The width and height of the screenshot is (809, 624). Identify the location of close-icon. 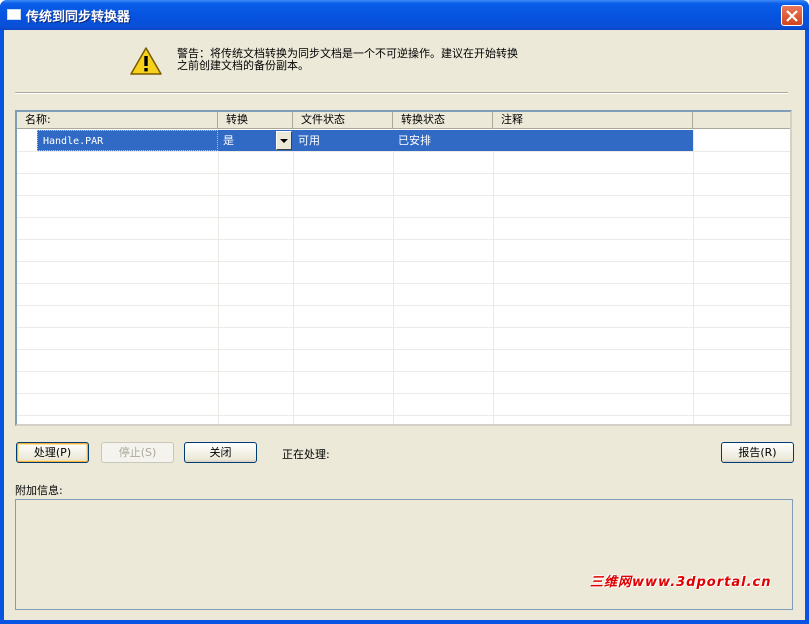
(792, 16).